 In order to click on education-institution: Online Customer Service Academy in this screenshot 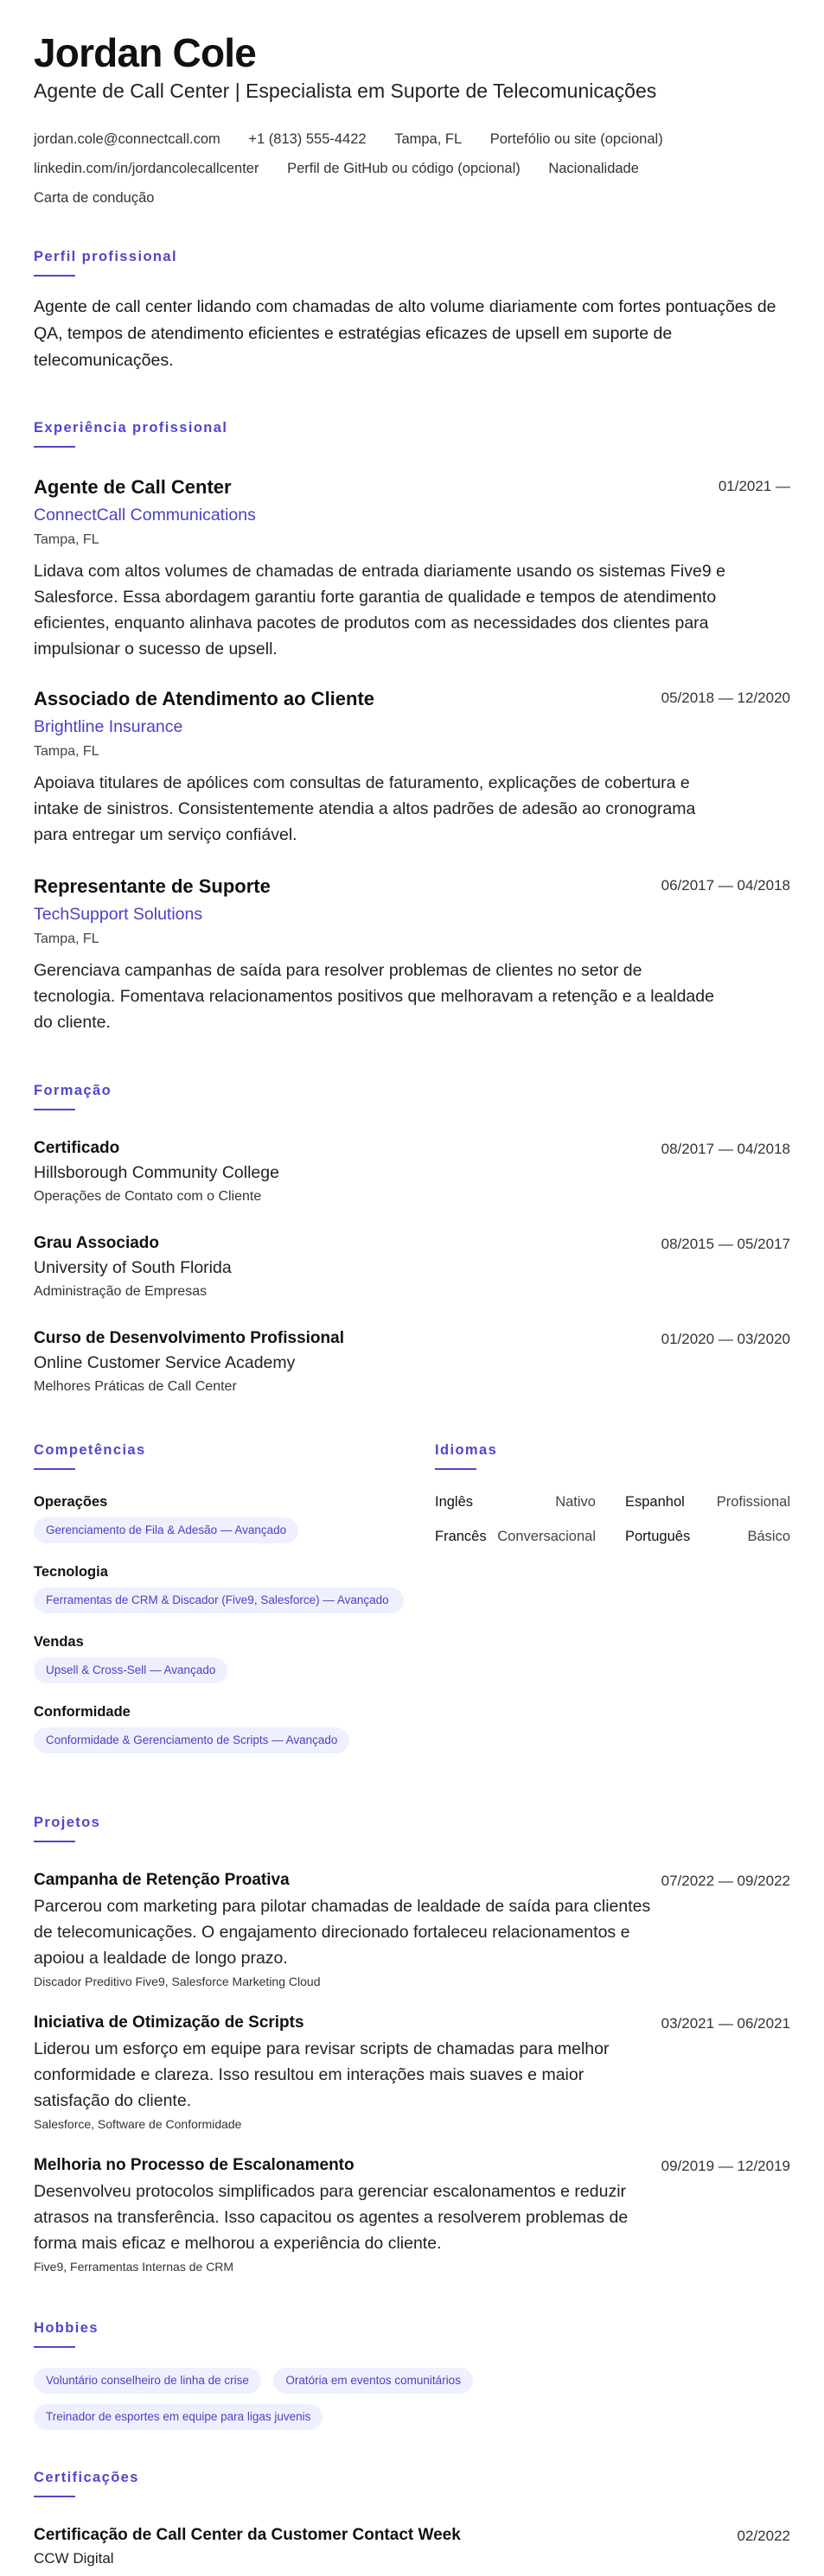, I will do `click(165, 1362)`.